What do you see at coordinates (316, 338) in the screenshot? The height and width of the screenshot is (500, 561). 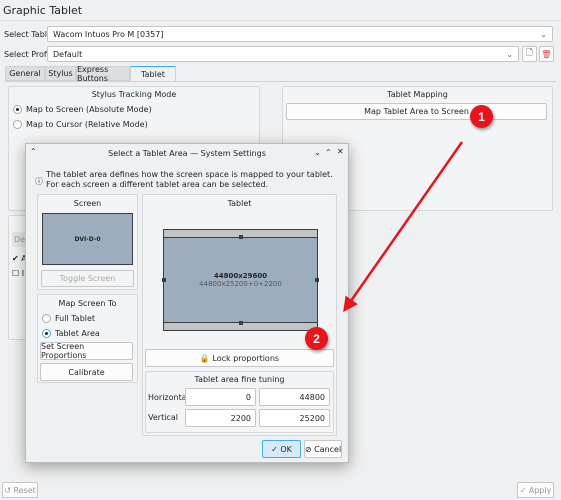 I see `annotation-marker-2: 2` at bounding box center [316, 338].